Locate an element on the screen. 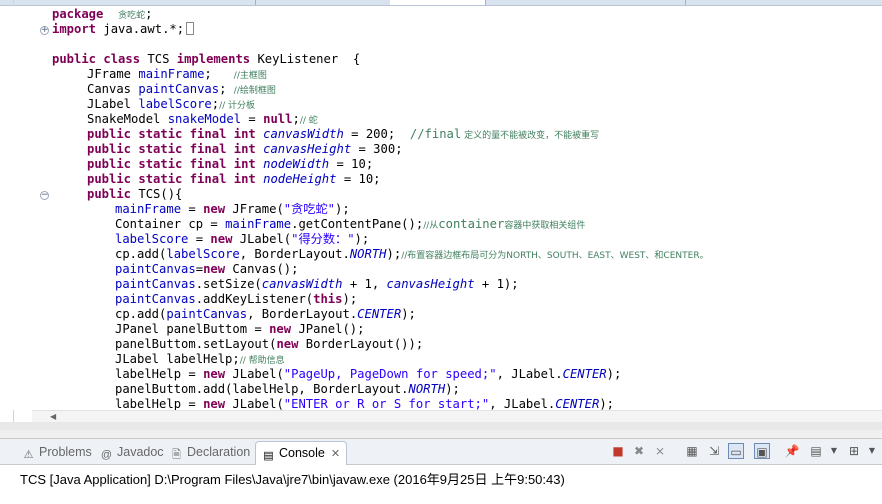 The width and height of the screenshot is (882, 504). code-line: SnakeModel snakeModel = null;// 蛇 is located at coordinates (202, 119).